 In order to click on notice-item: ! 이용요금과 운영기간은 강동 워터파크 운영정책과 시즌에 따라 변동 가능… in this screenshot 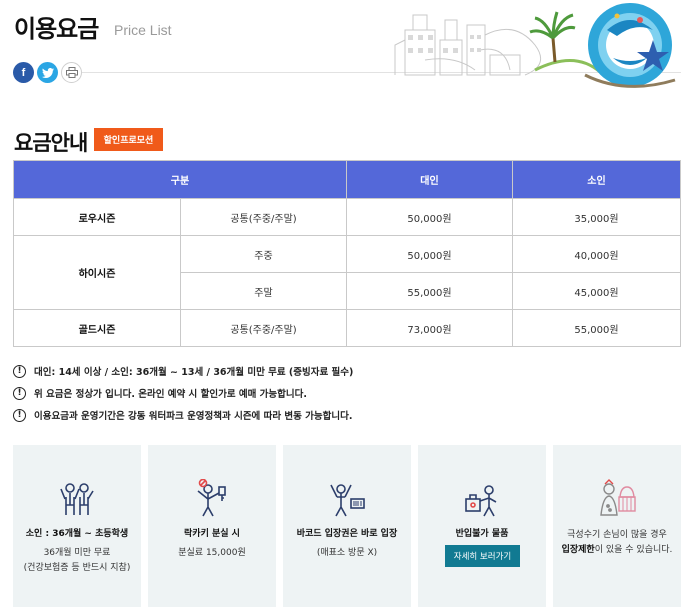, I will do `click(183, 415)`.